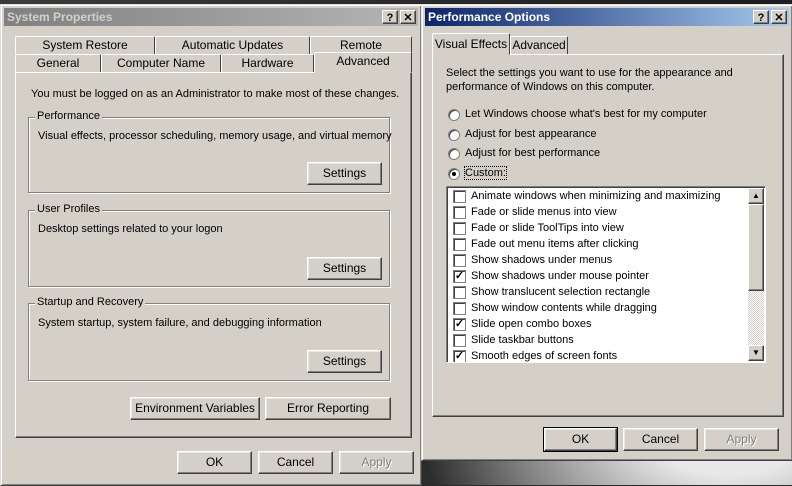 The image size is (792, 486). What do you see at coordinates (756, 353) in the screenshot?
I see `scroll-down-icon: ▼` at bounding box center [756, 353].